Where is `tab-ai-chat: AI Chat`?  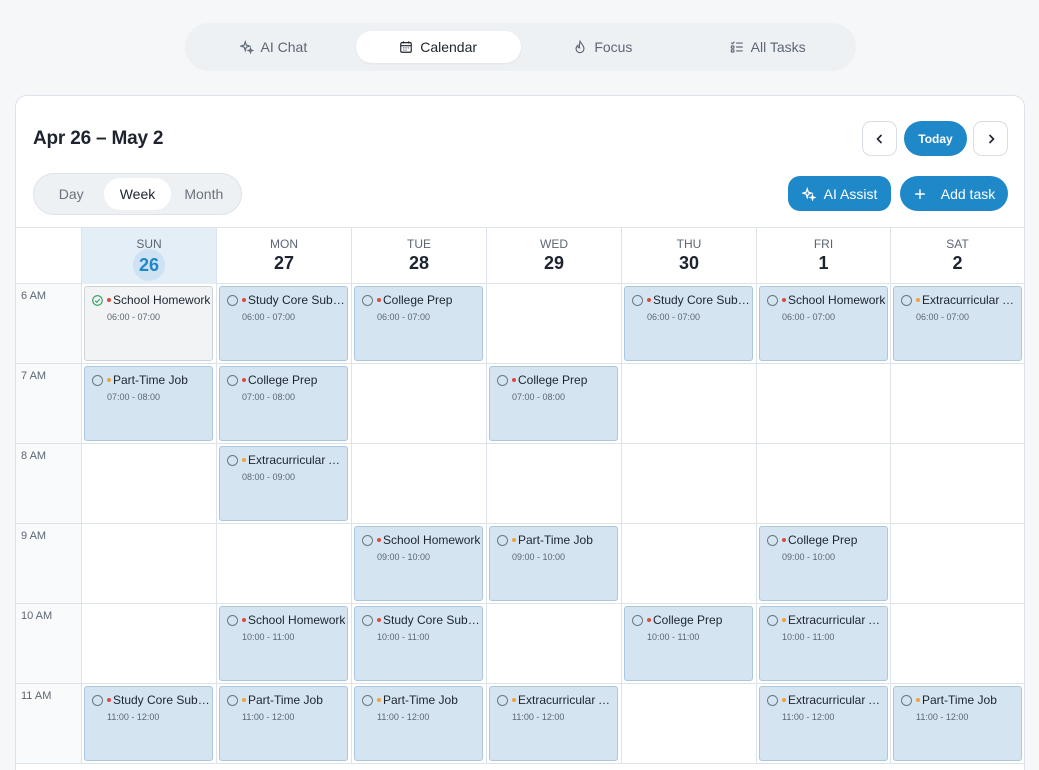 tab-ai-chat: AI Chat is located at coordinates (273, 47).